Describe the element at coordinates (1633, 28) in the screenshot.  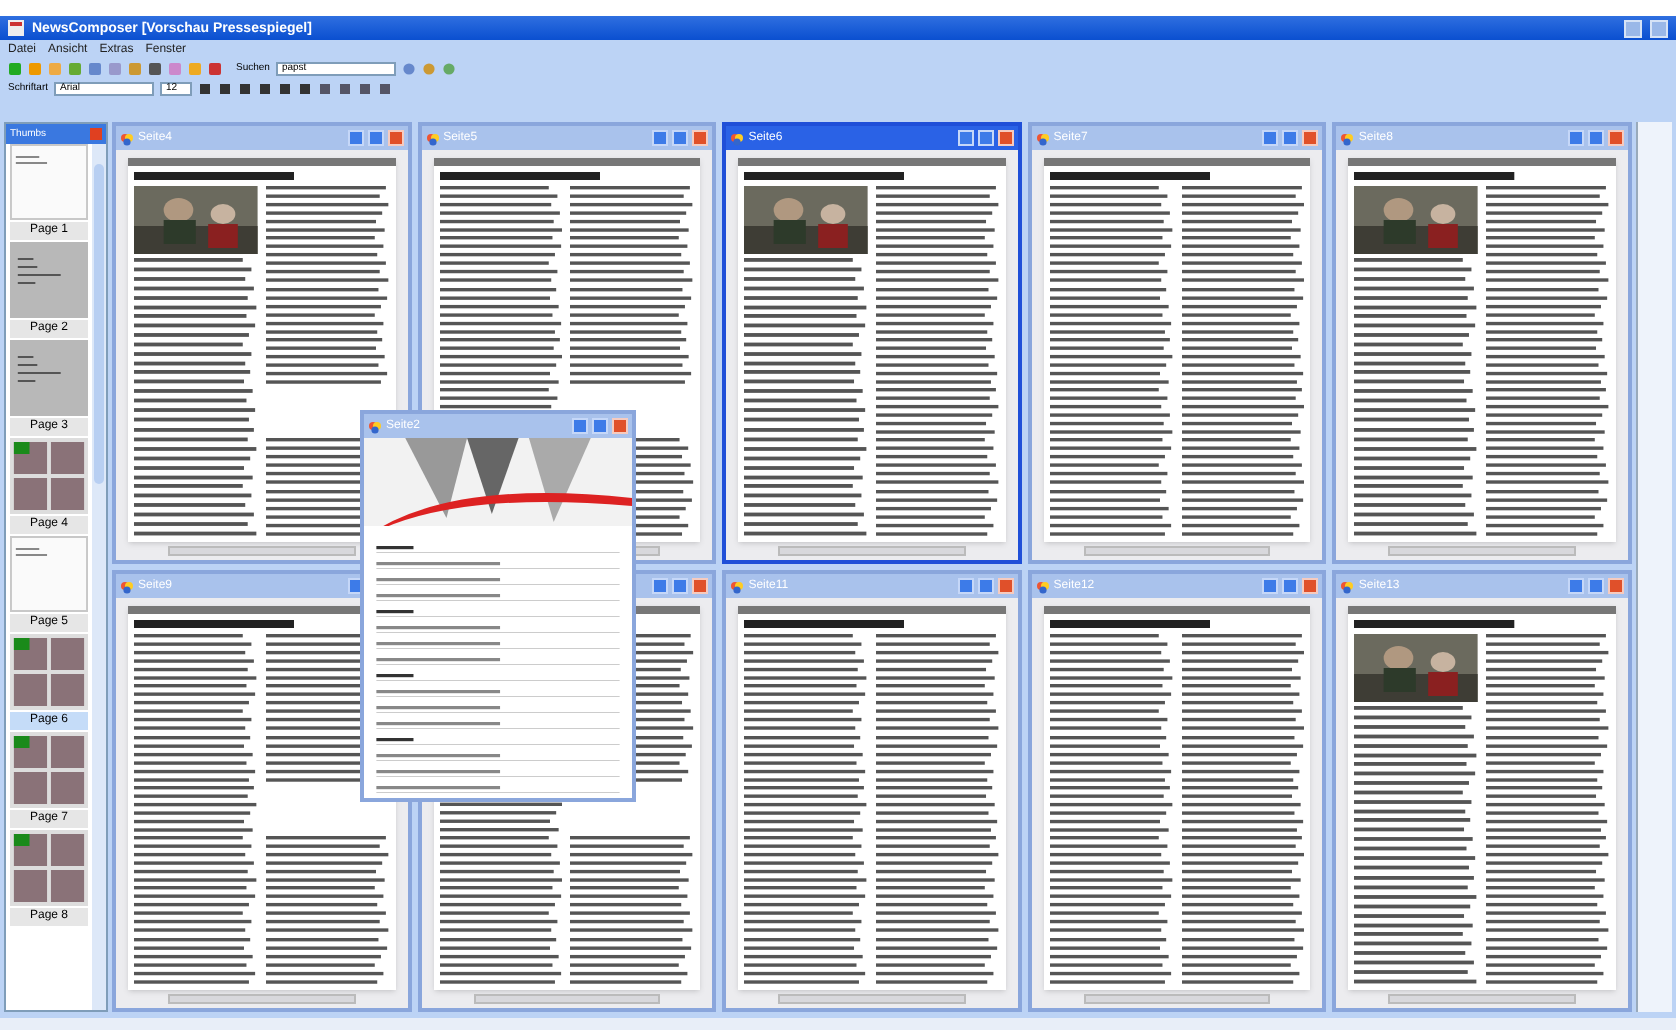
I see `restore-button` at that location.